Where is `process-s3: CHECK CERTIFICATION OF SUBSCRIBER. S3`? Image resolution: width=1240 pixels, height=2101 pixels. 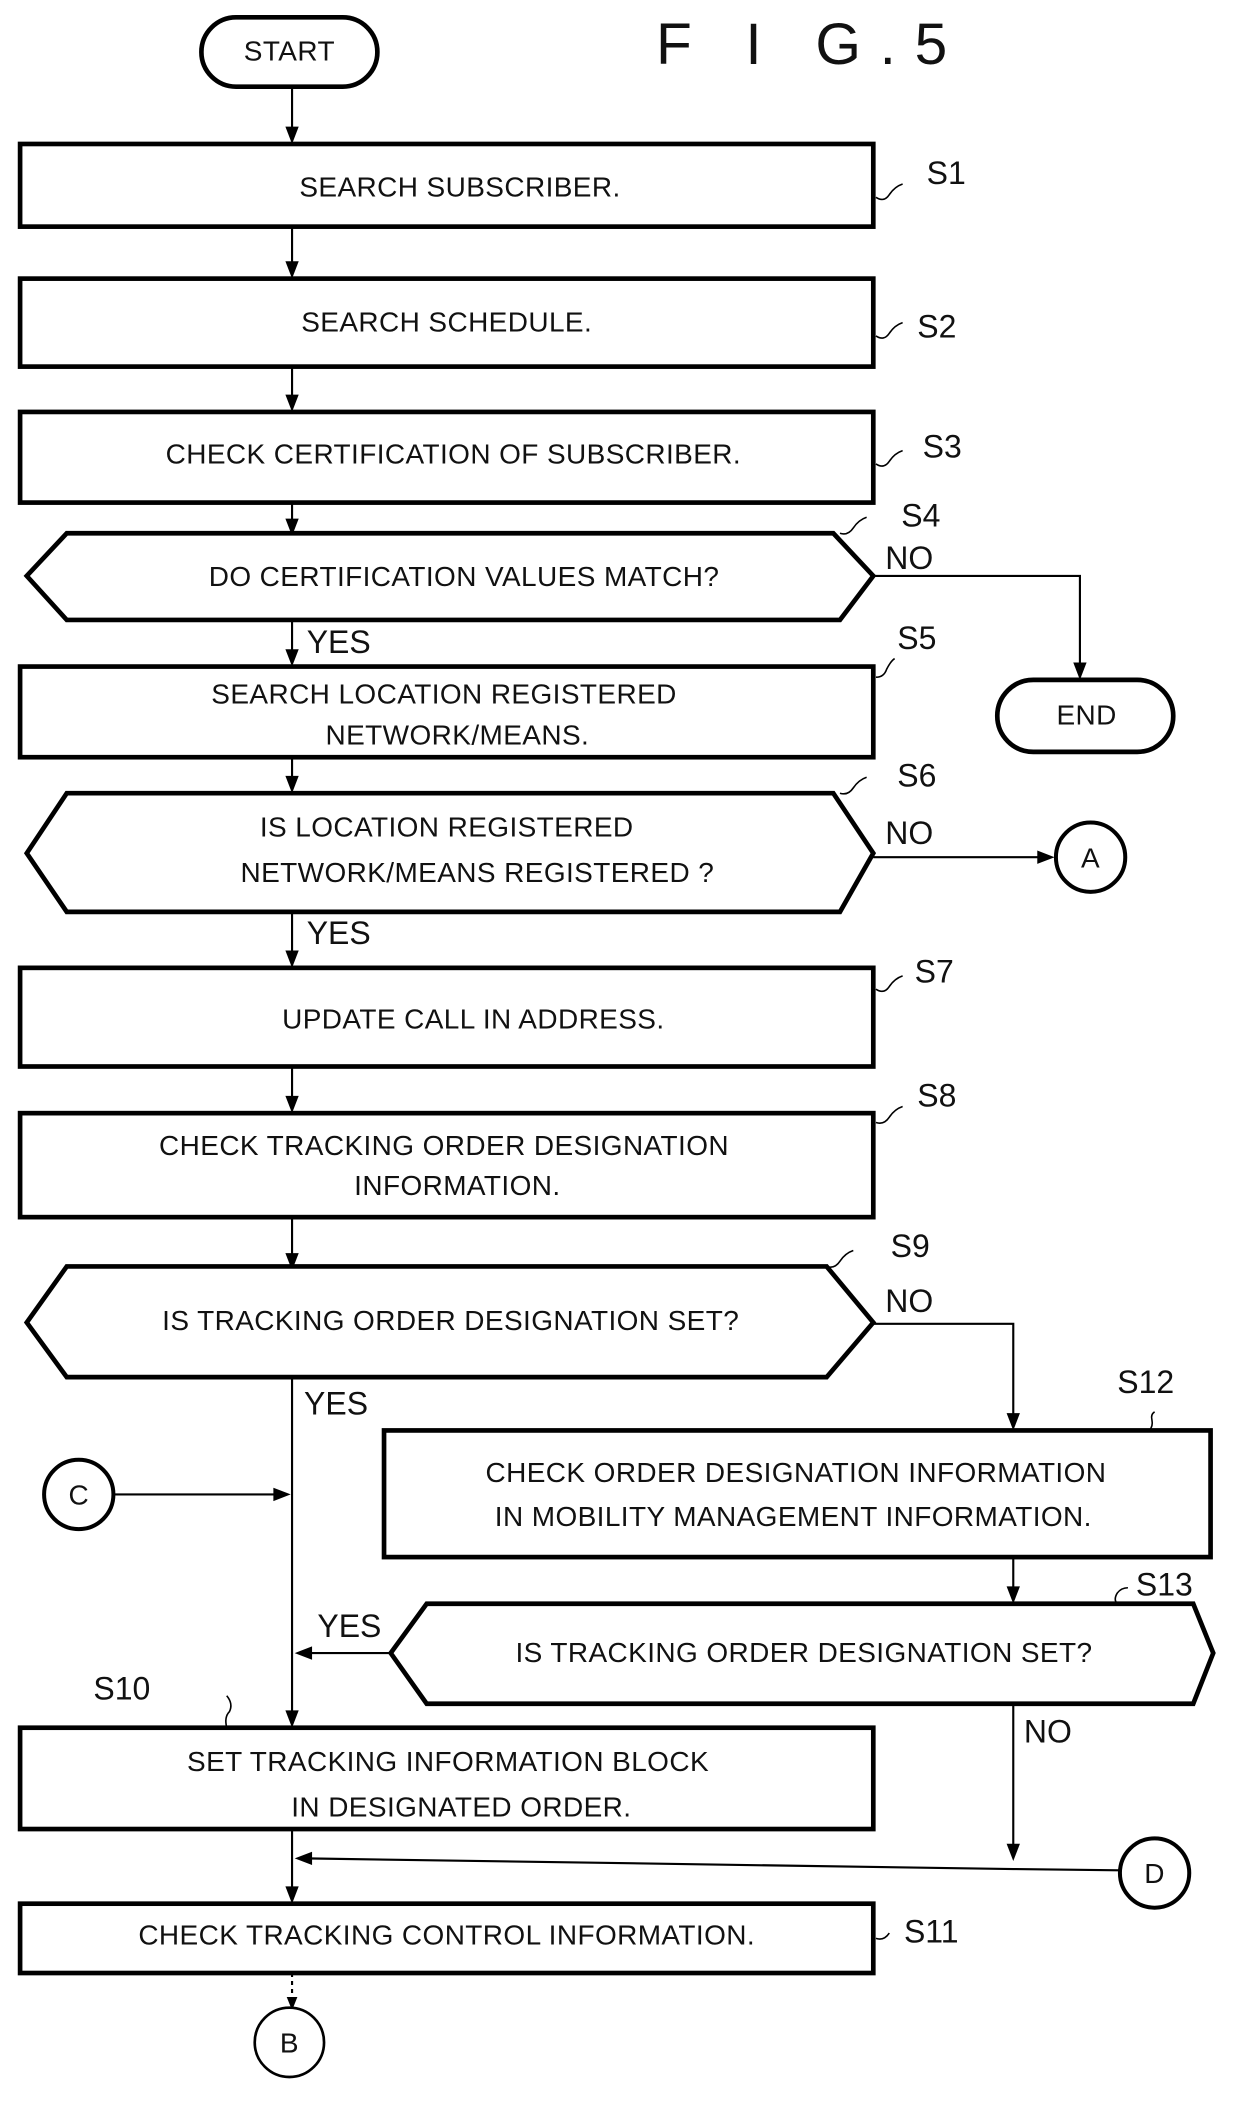
process-s3: CHECK CERTIFICATION OF SUBSCRIBER. S3 is located at coordinates (489, 457).